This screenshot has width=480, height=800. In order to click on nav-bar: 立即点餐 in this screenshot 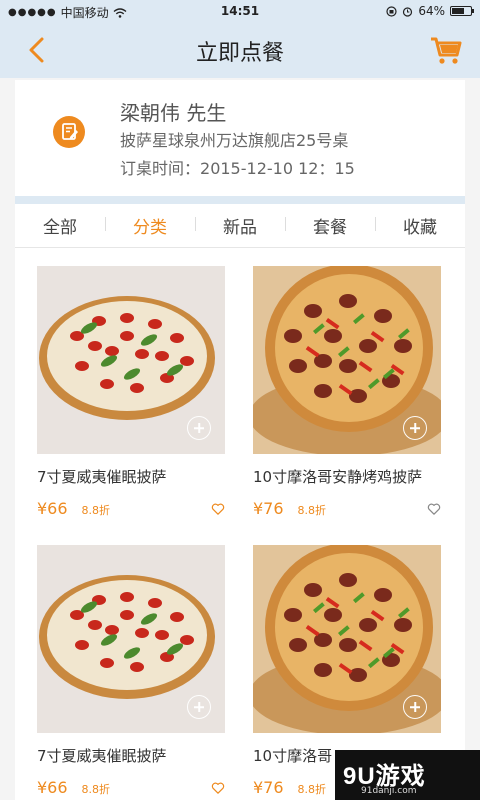, I will do `click(240, 50)`.